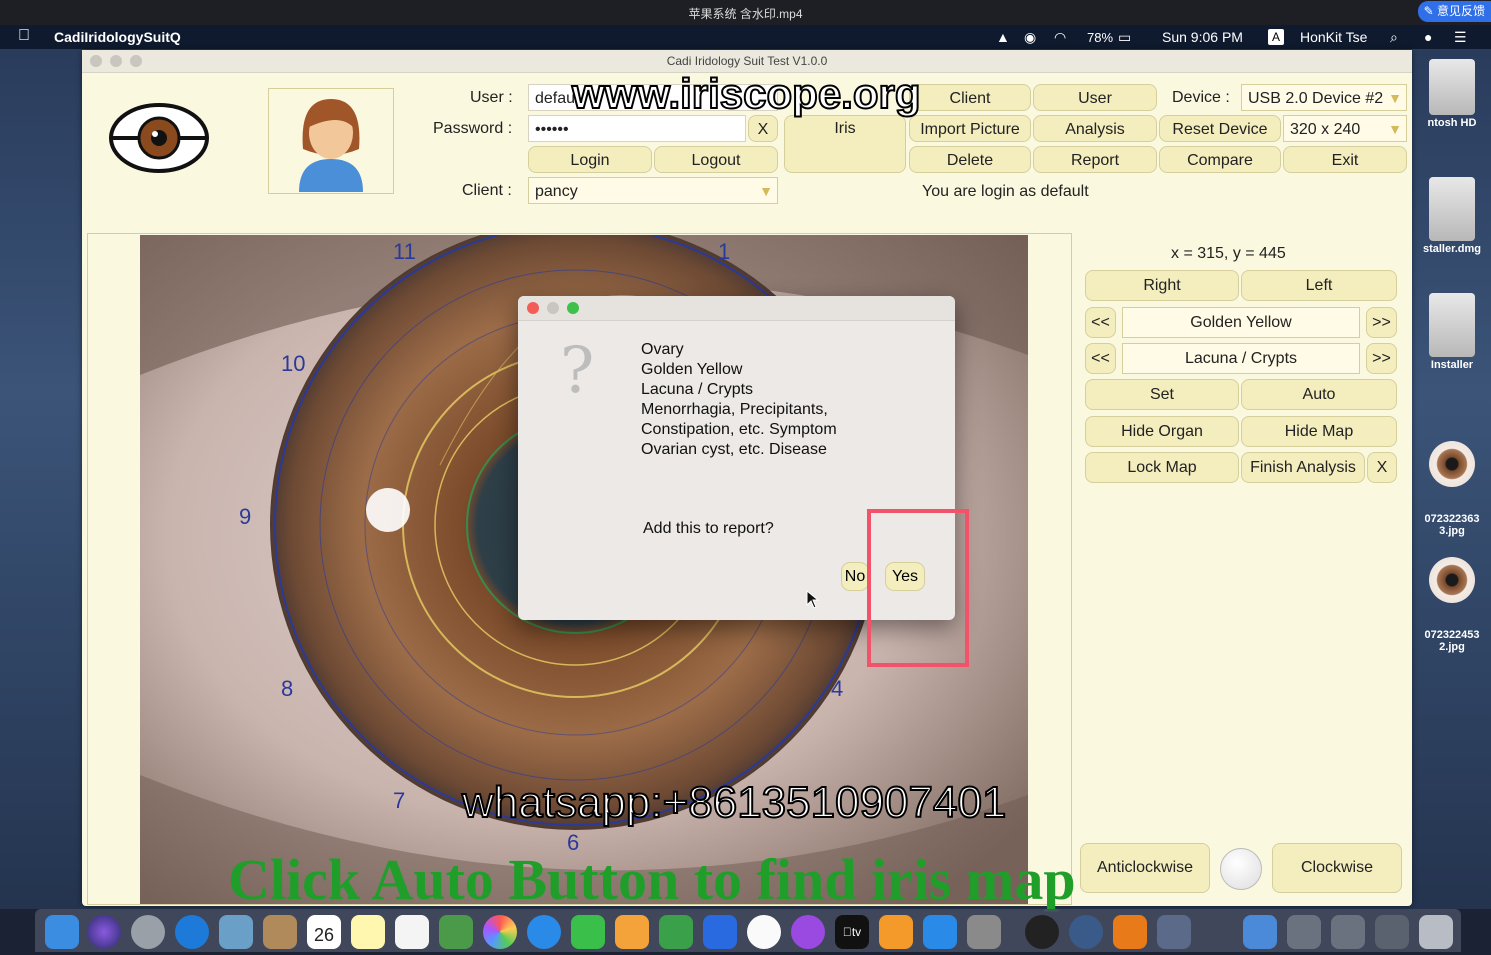 This screenshot has height=955, width=1491. What do you see at coordinates (1452, 605) in the screenshot?
I see `desktop-icon-jpg-2: 072322453 2.jpg` at bounding box center [1452, 605].